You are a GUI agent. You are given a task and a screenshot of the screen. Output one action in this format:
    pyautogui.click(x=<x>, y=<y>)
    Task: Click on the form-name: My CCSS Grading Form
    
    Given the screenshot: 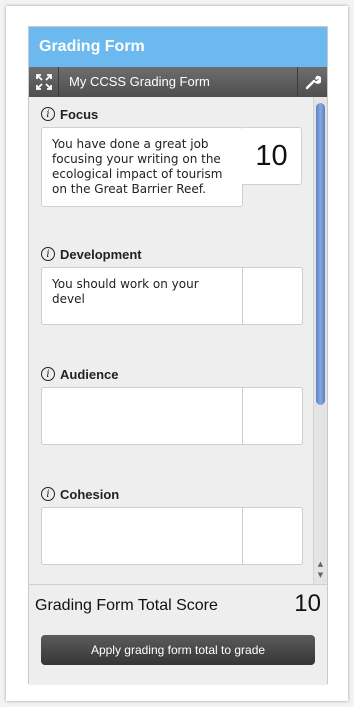 What is the action you would take?
    pyautogui.click(x=139, y=81)
    